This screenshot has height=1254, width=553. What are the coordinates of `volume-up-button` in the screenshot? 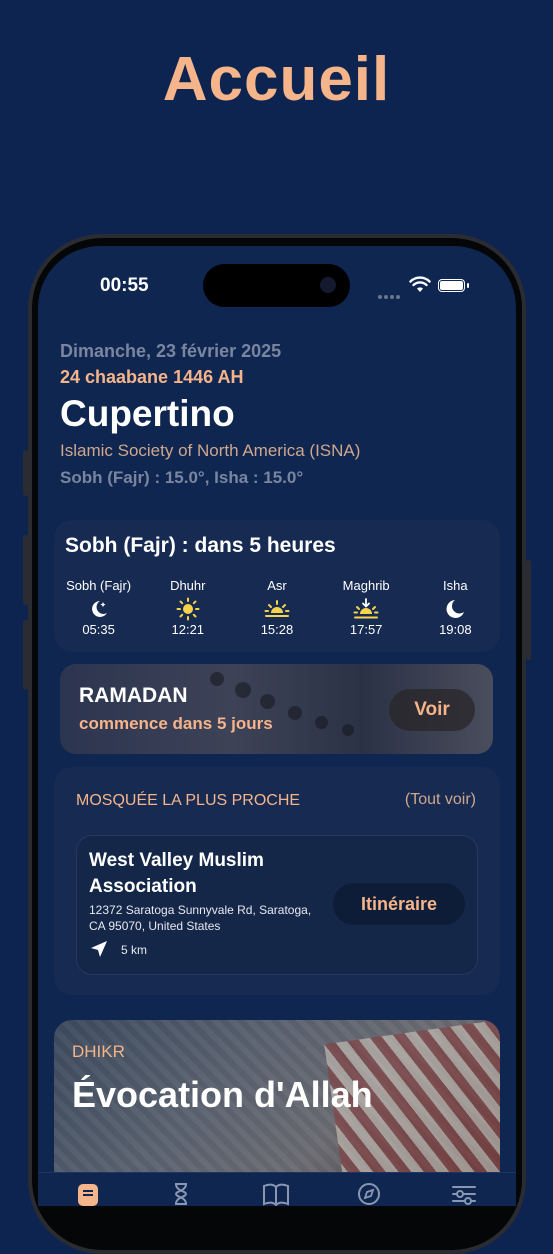 It's located at (25, 570).